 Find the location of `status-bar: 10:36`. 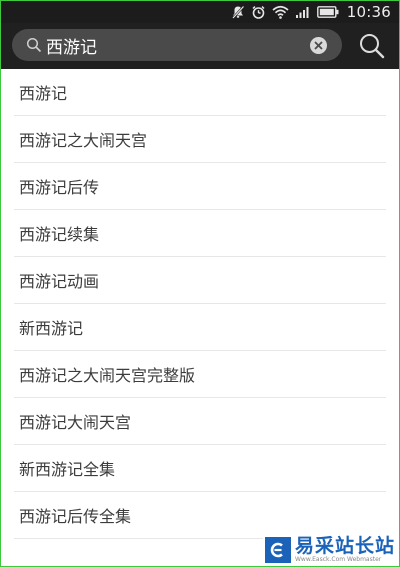

status-bar: 10:36 is located at coordinates (200, 12).